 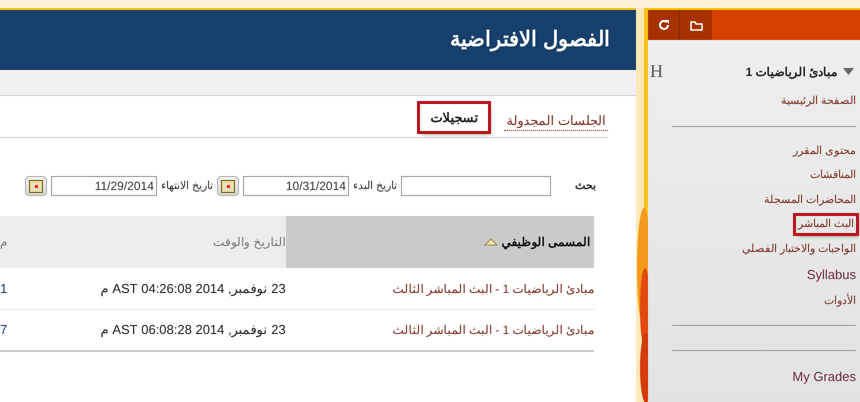 I want to click on end-date-picker, so click(x=35, y=186).